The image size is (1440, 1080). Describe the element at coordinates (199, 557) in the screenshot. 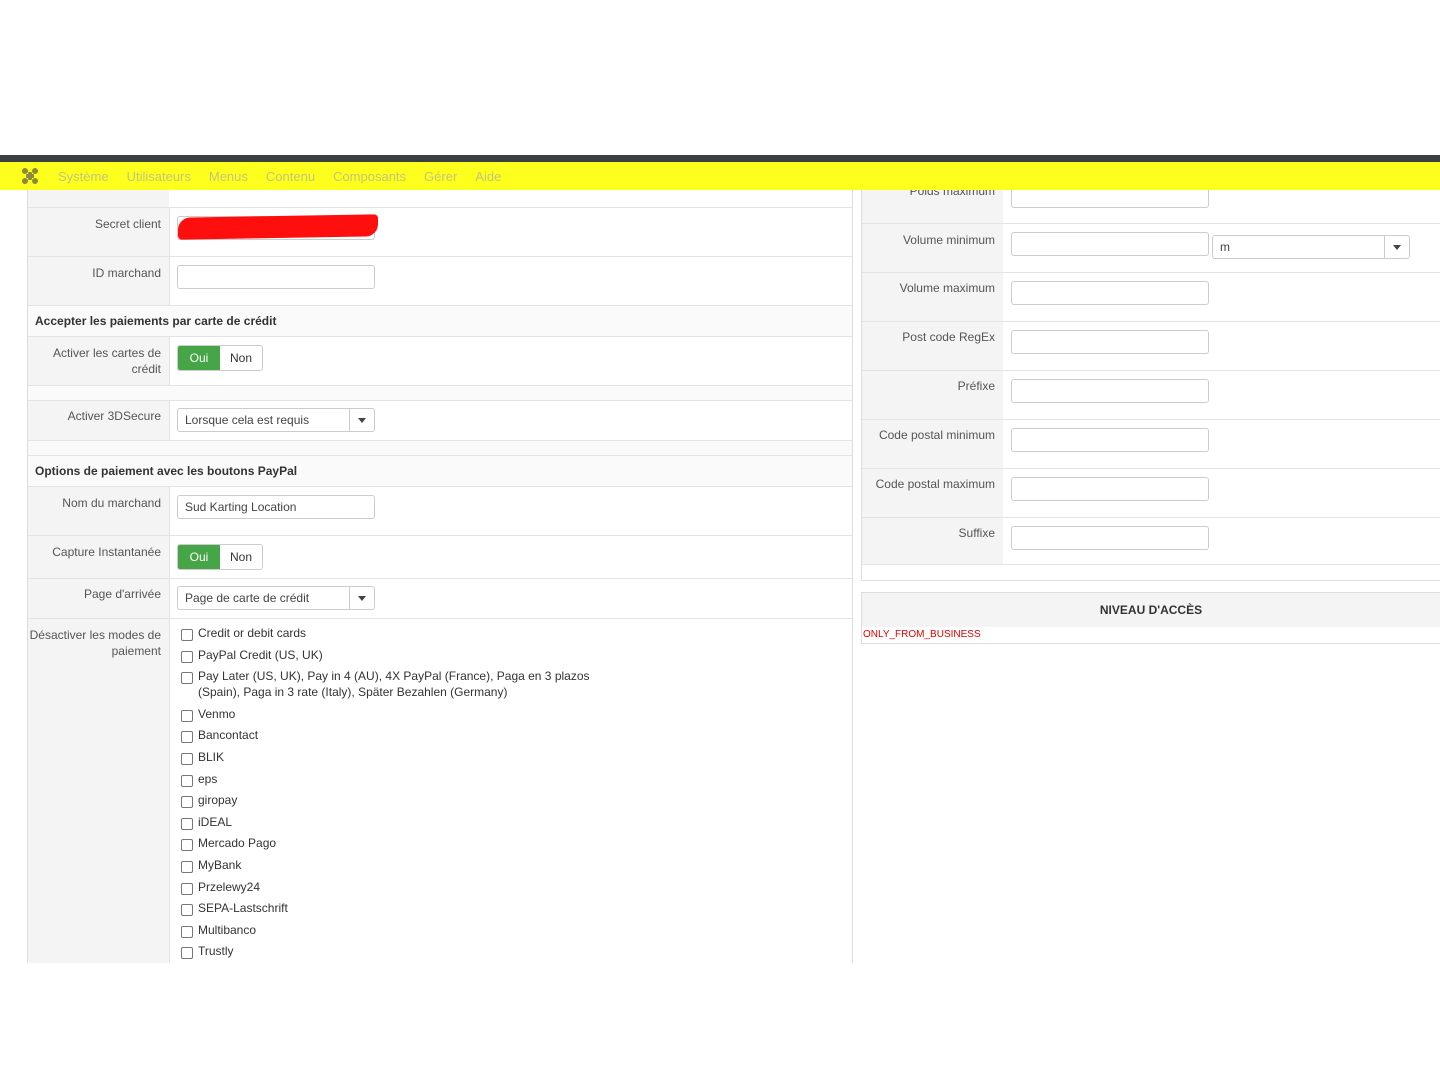

I see `instant-capture-yes: Oui` at that location.